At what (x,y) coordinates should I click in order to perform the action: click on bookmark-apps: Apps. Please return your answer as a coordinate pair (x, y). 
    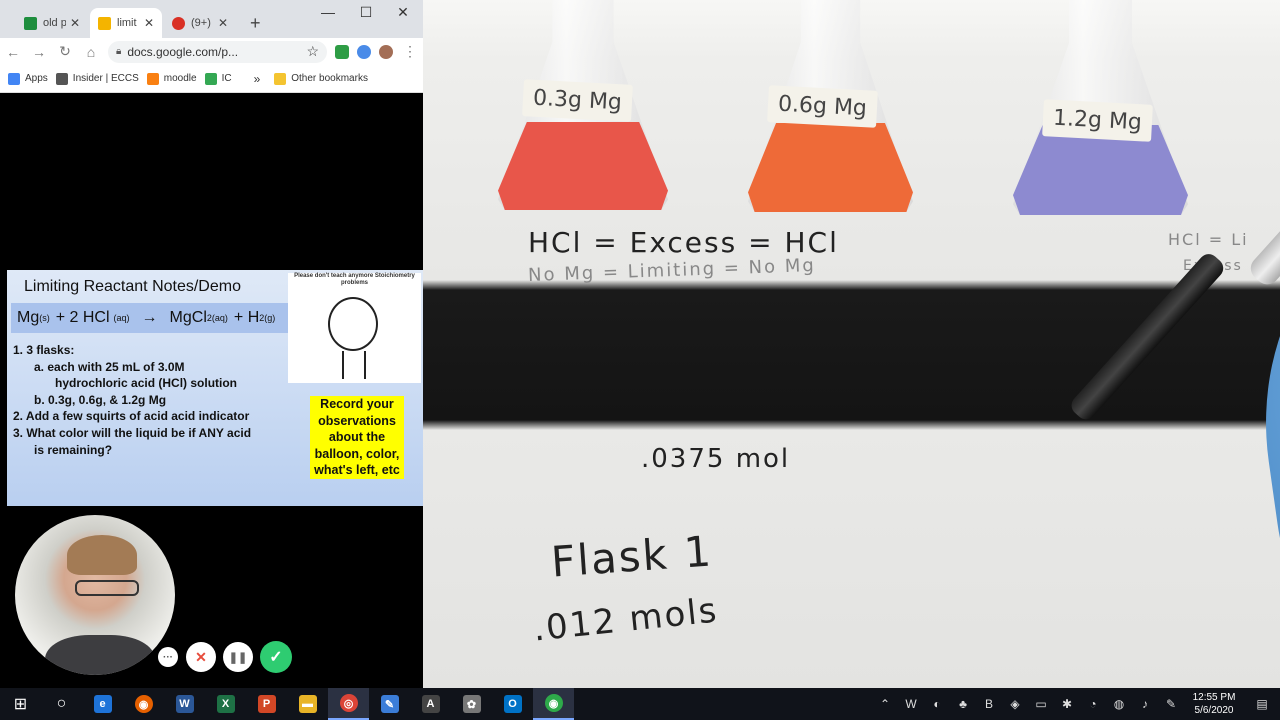
    Looking at the image, I should click on (28, 78).